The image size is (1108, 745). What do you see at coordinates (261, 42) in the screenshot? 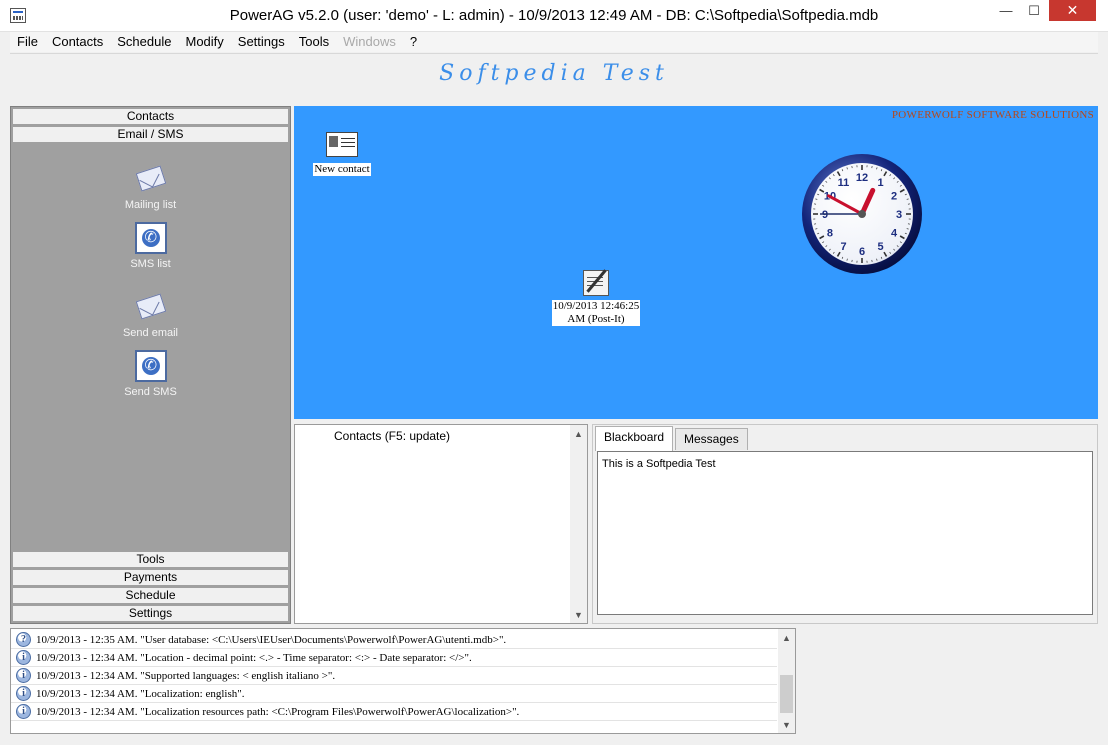
I see `menu-settings: Settings` at bounding box center [261, 42].